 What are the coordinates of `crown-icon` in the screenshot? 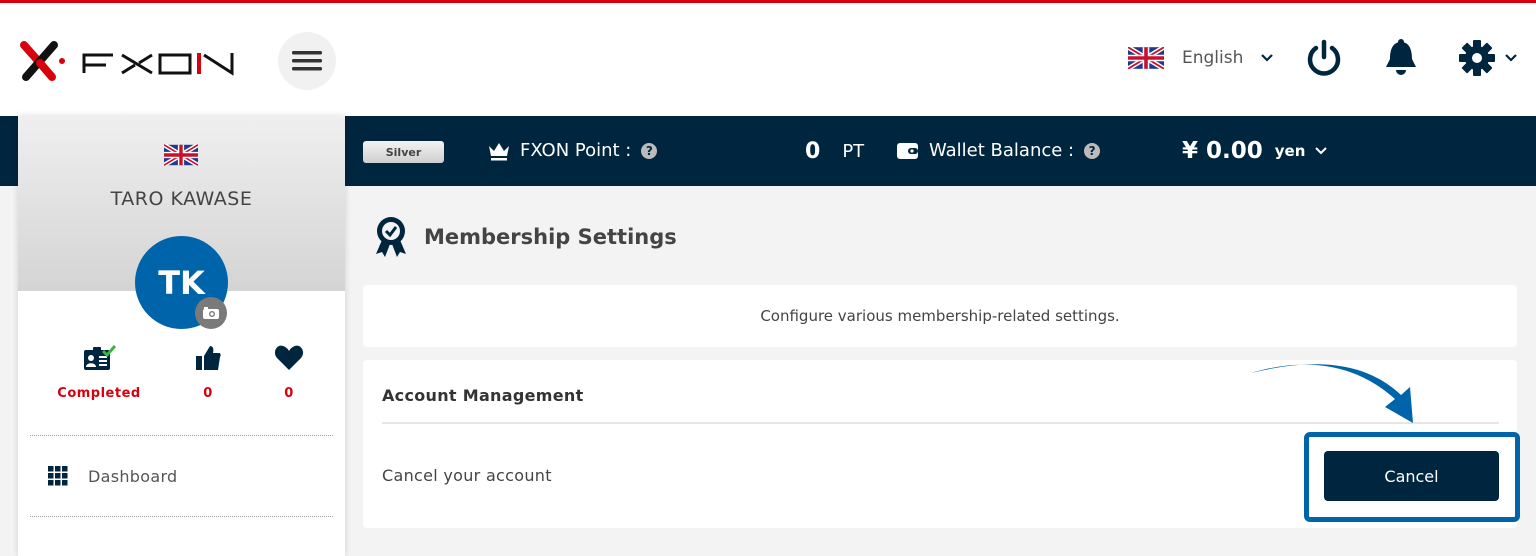 It's located at (499, 151).